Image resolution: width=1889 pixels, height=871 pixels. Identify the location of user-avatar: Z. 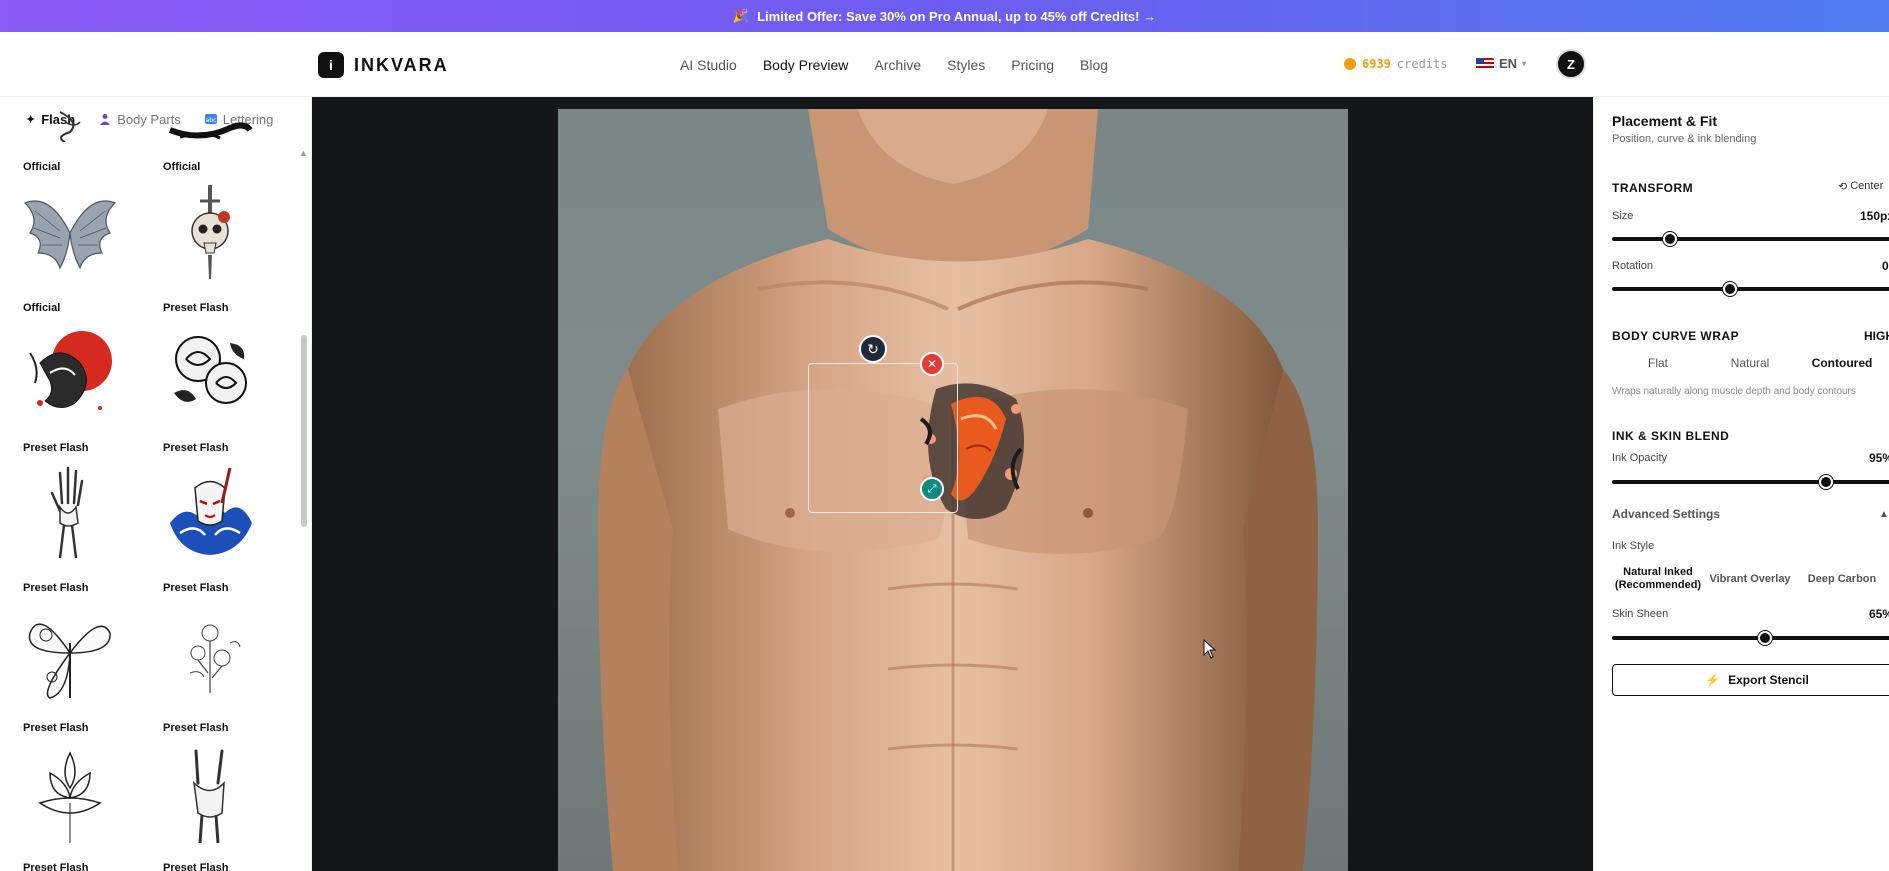
(1571, 64).